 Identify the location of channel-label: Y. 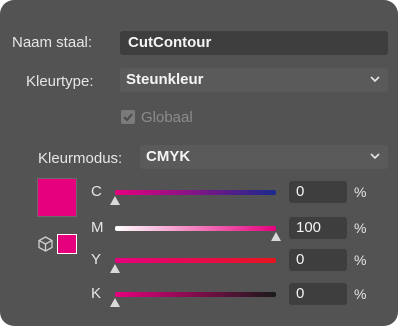
(96, 259).